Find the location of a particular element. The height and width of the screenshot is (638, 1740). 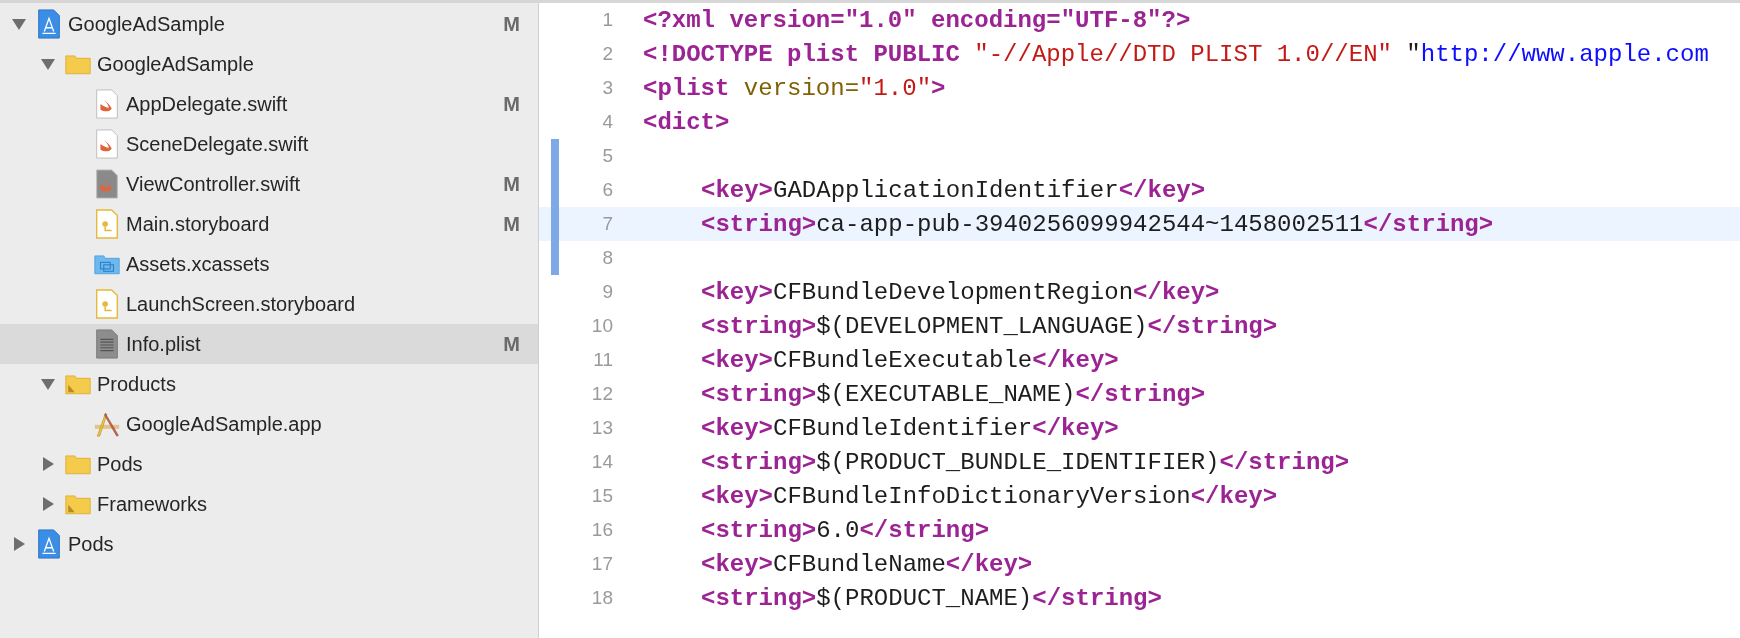

code-line: <key>GADApplicationIdentifier</key> is located at coordinates (953, 190).